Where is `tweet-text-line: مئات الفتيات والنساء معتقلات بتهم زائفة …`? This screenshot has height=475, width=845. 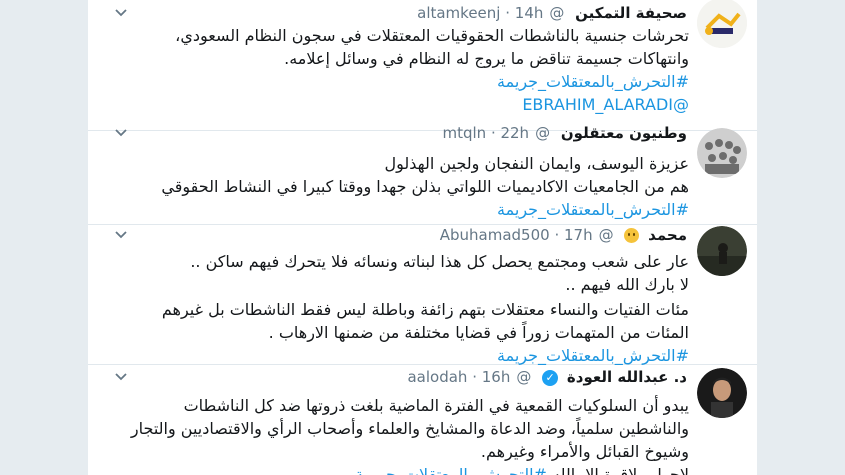
tweet-text-line: مئات الفتيات والنساء معتقلات بتهم زائفة … is located at coordinates (425, 309).